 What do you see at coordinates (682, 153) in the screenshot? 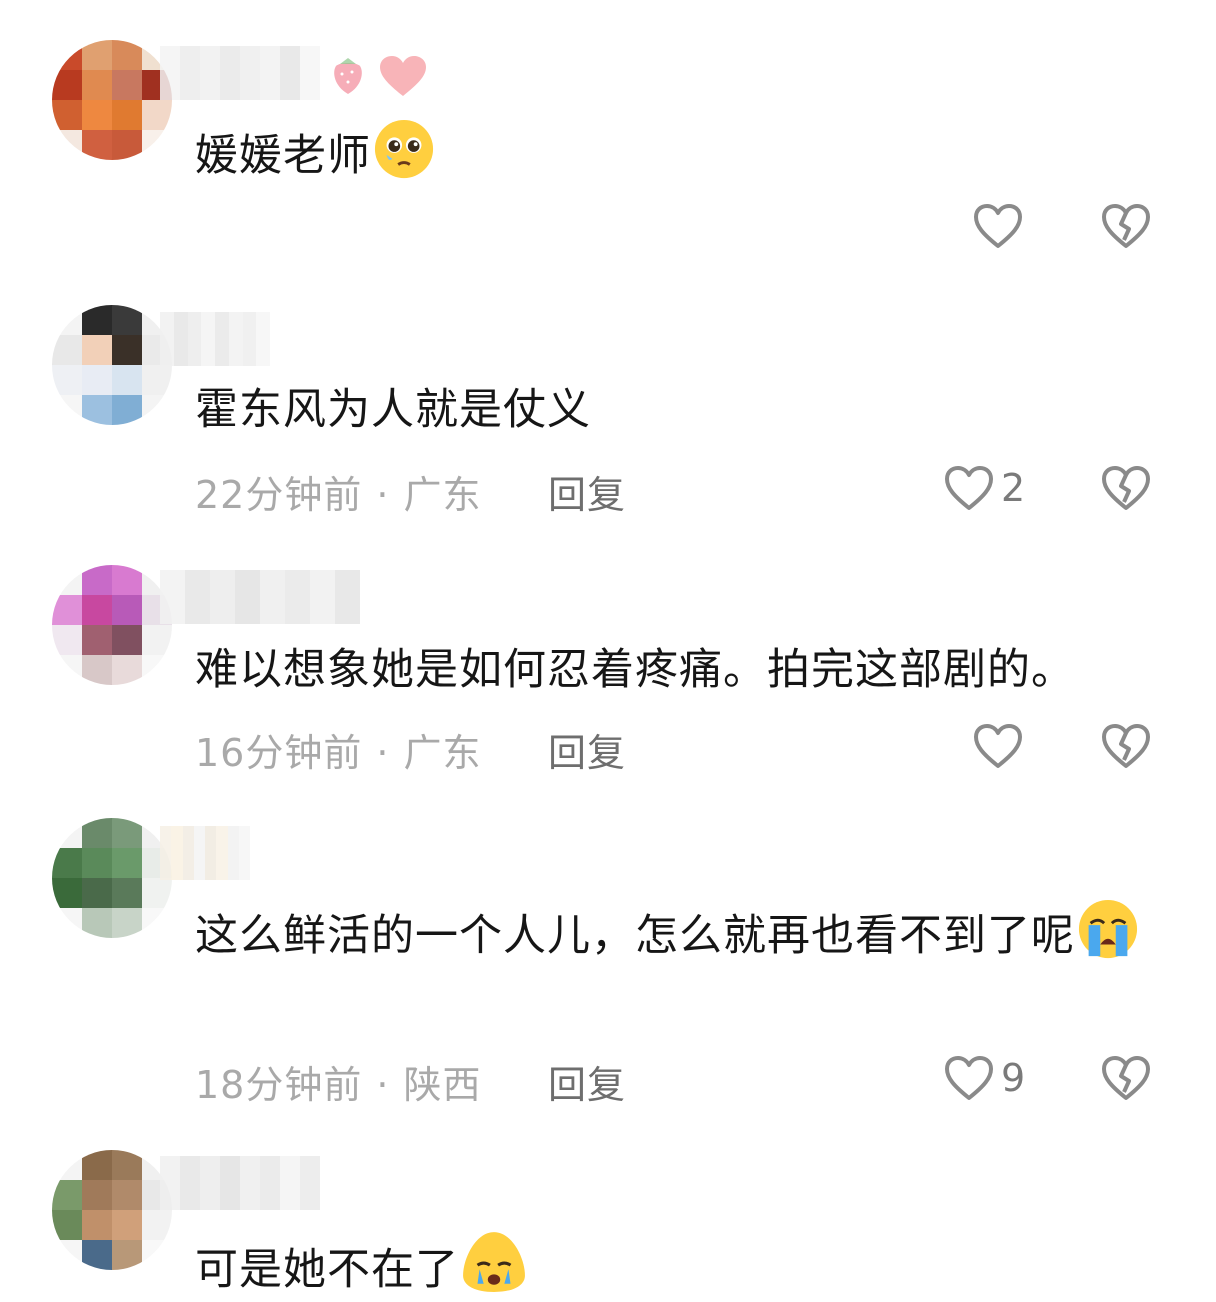
I see `comment-text: 媛媛老师` at bounding box center [682, 153].